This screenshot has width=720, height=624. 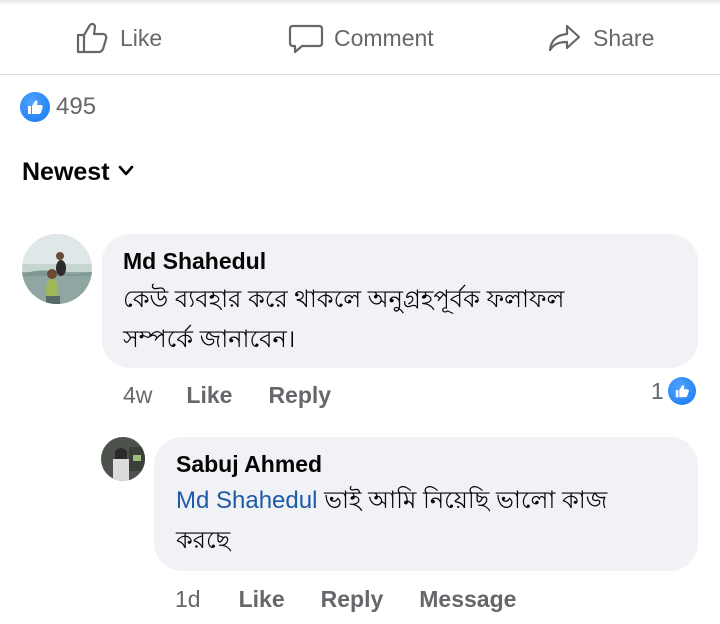 What do you see at coordinates (299, 395) in the screenshot?
I see `comment-reply-button: Reply` at bounding box center [299, 395].